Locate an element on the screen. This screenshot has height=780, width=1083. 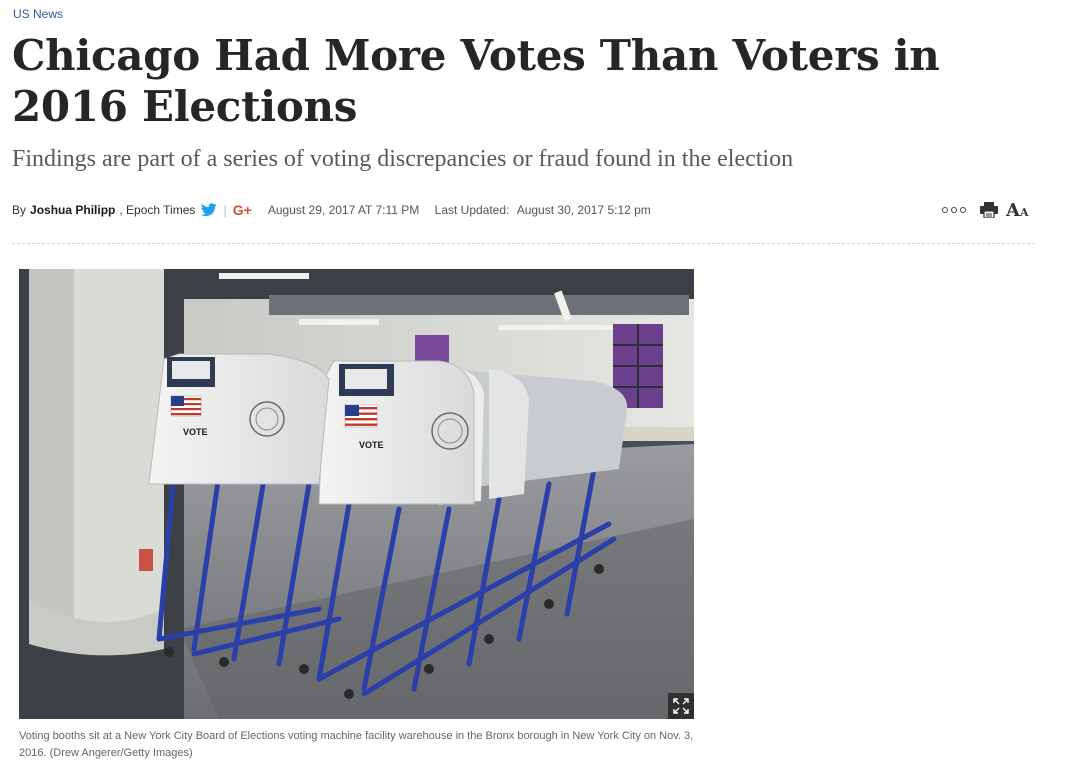
font-size-icon: AA is located at coordinates (1017, 210).